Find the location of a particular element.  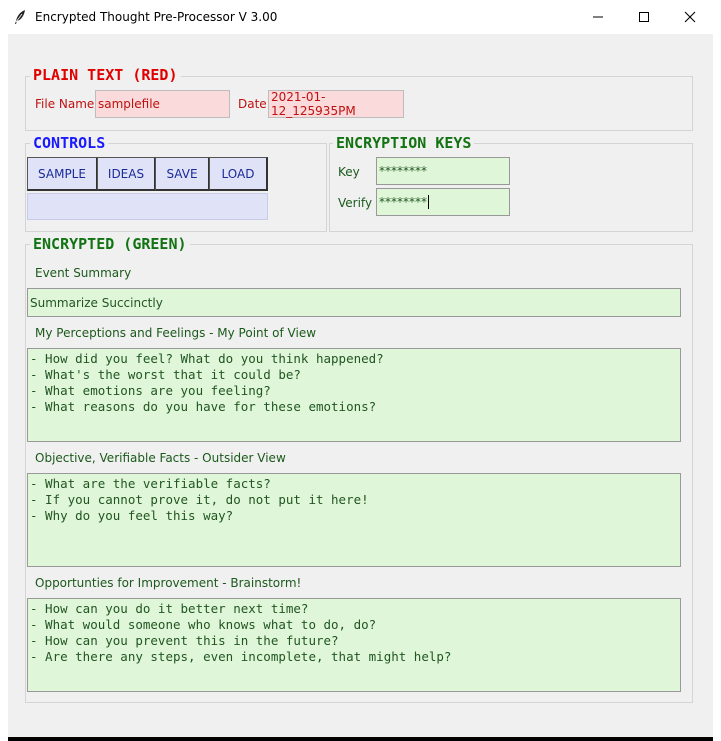

file-name-field: samplefile is located at coordinates (162, 104).